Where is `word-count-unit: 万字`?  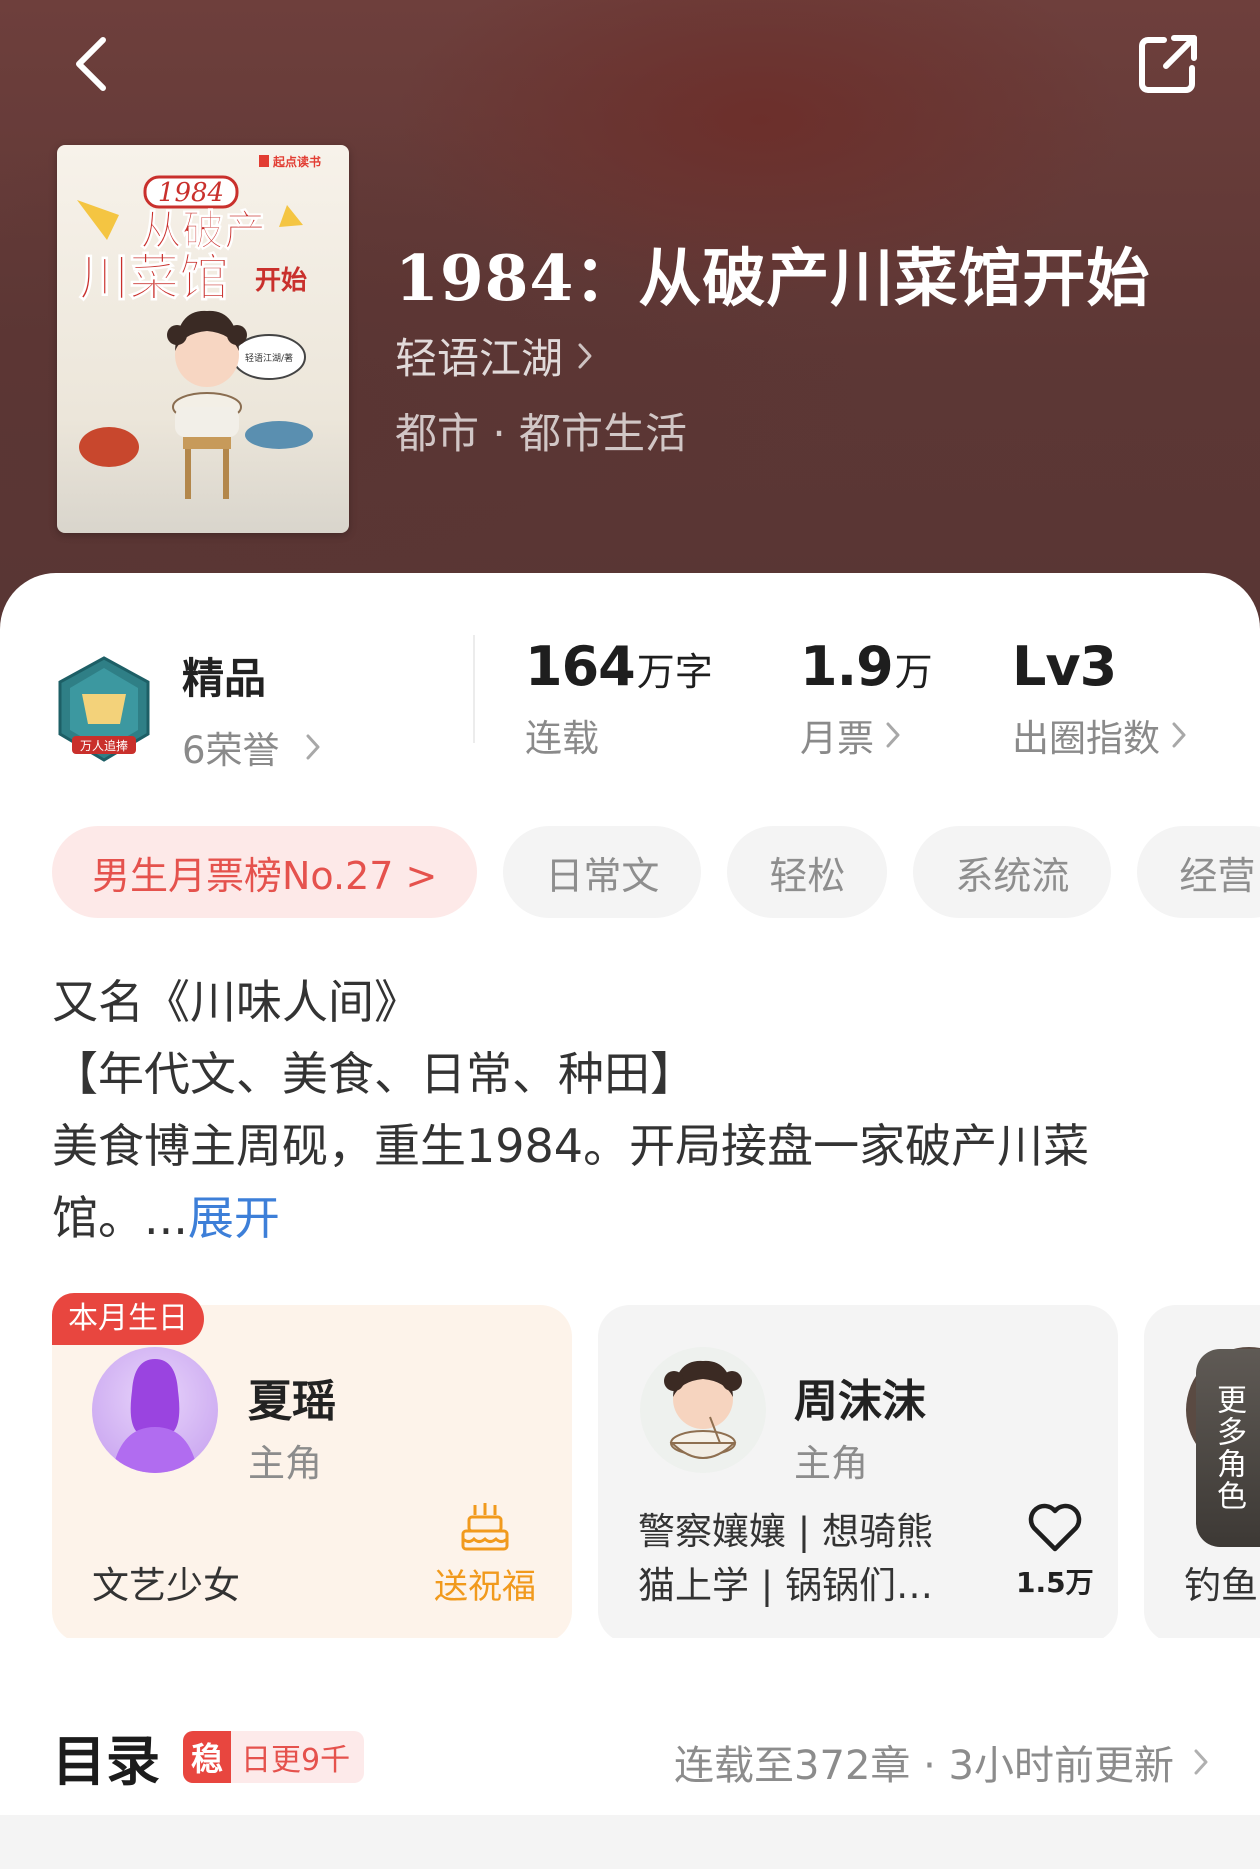
word-count-unit: 万字 is located at coordinates (674, 672).